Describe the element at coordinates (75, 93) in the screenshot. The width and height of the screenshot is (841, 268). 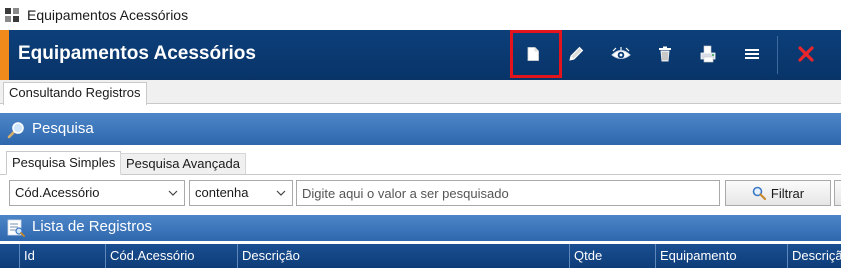
I see `tab-consultando-registros: Consultando Registros` at that location.